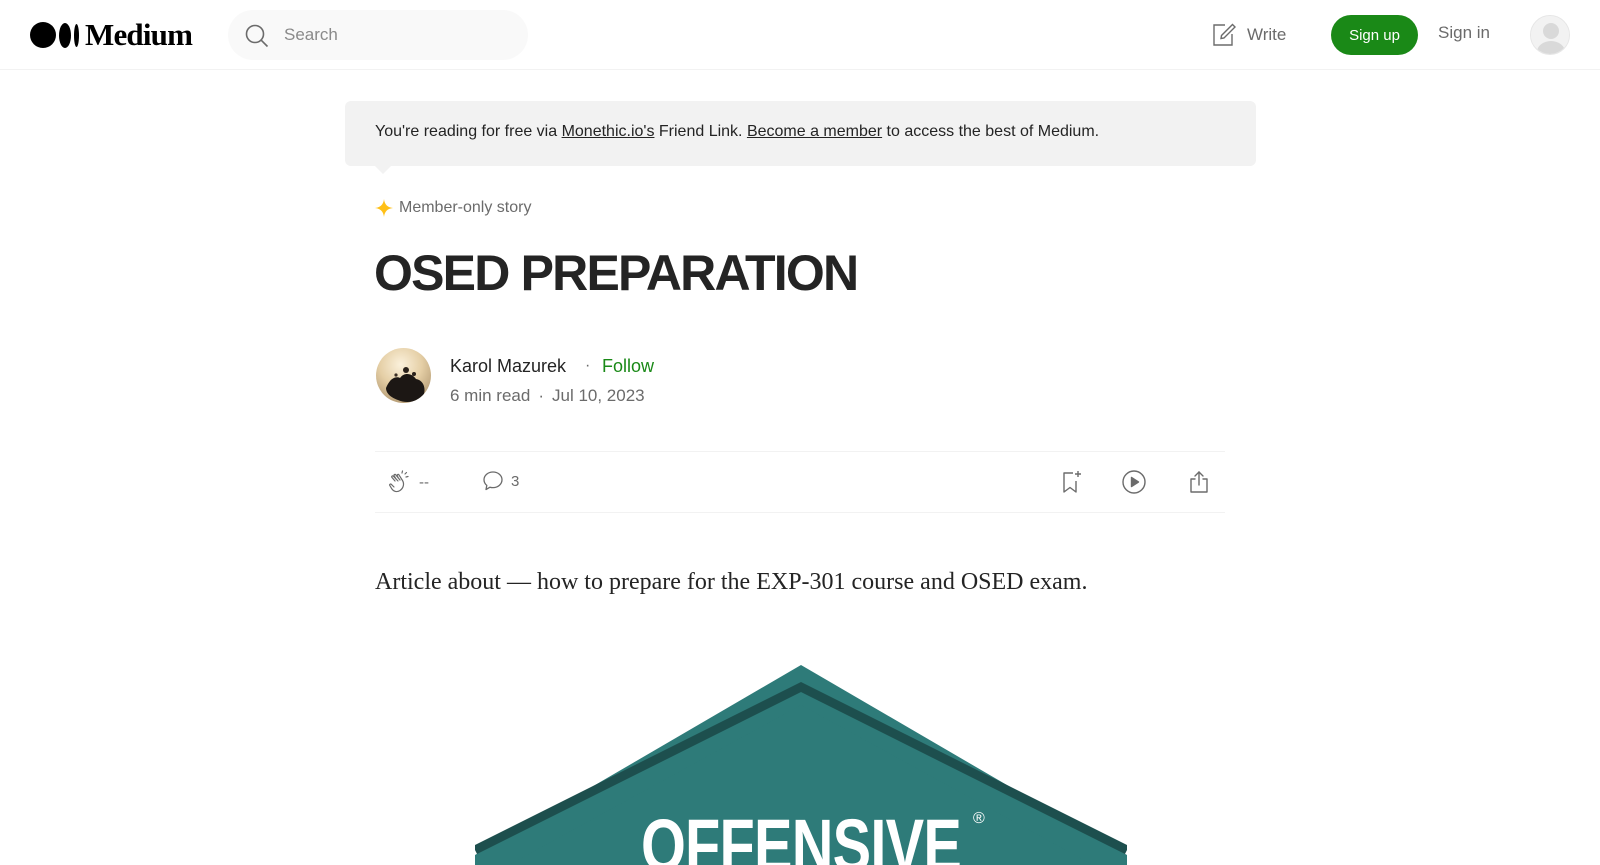 This screenshot has width=1600, height=865. I want to click on sign-up-button: Sign up, so click(1374, 35).